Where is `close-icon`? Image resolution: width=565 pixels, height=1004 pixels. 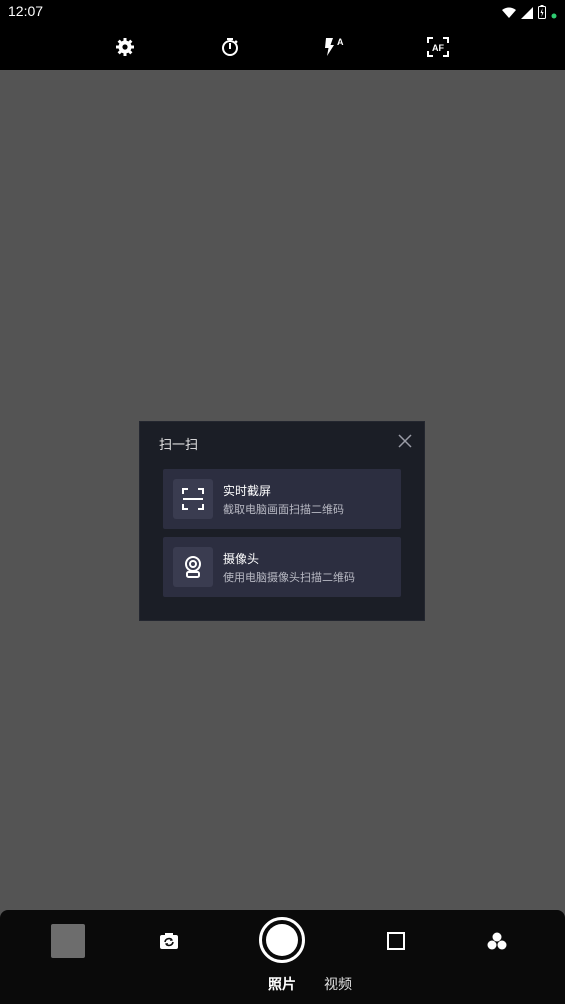
close-icon is located at coordinates (405, 441).